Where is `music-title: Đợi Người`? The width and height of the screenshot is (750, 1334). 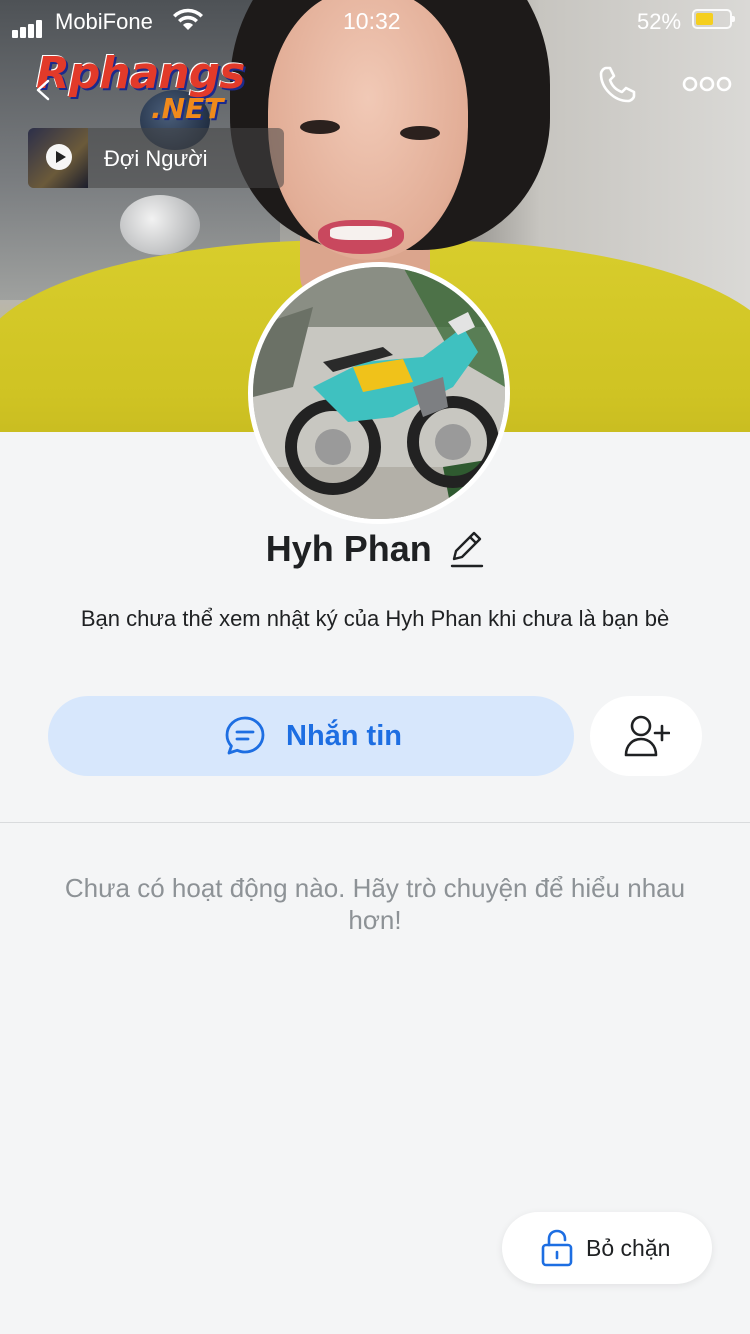
music-title: Đợi Người is located at coordinates (156, 158).